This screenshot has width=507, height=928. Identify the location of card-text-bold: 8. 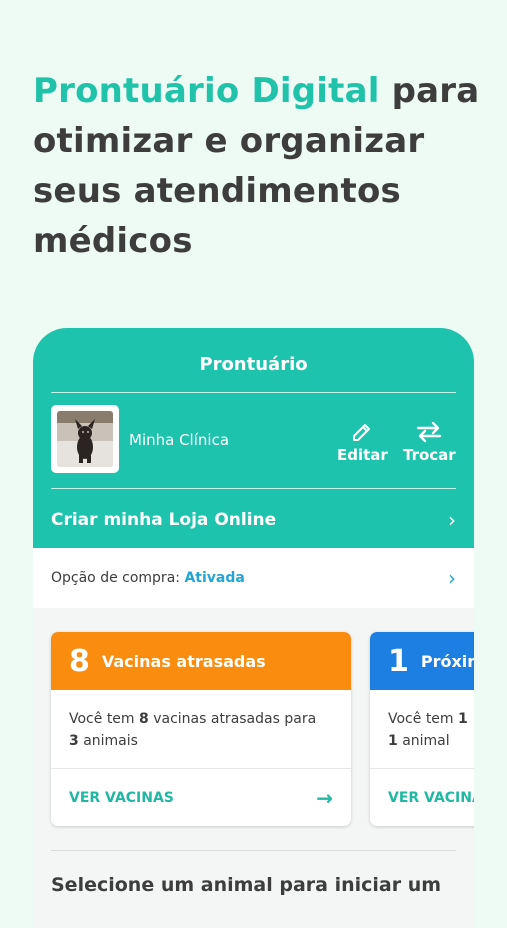
(144, 719).